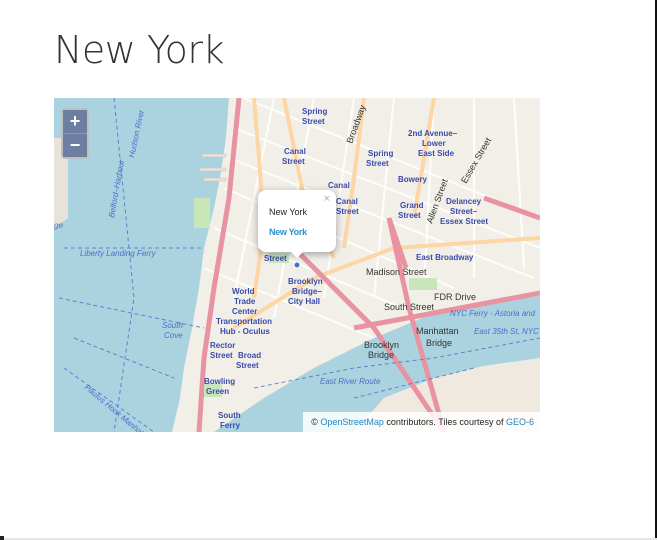 The width and height of the screenshot is (657, 540). Describe the element at coordinates (352, 422) in the screenshot. I see `openstreetmap-link: OpenStreetMap` at that location.